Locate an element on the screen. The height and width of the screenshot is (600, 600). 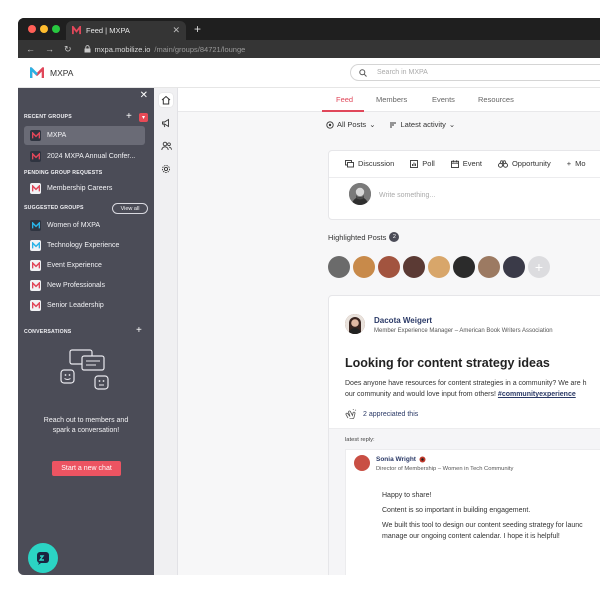
sidebar-item-event-experience: Event Experience is located at coordinates (84, 265).